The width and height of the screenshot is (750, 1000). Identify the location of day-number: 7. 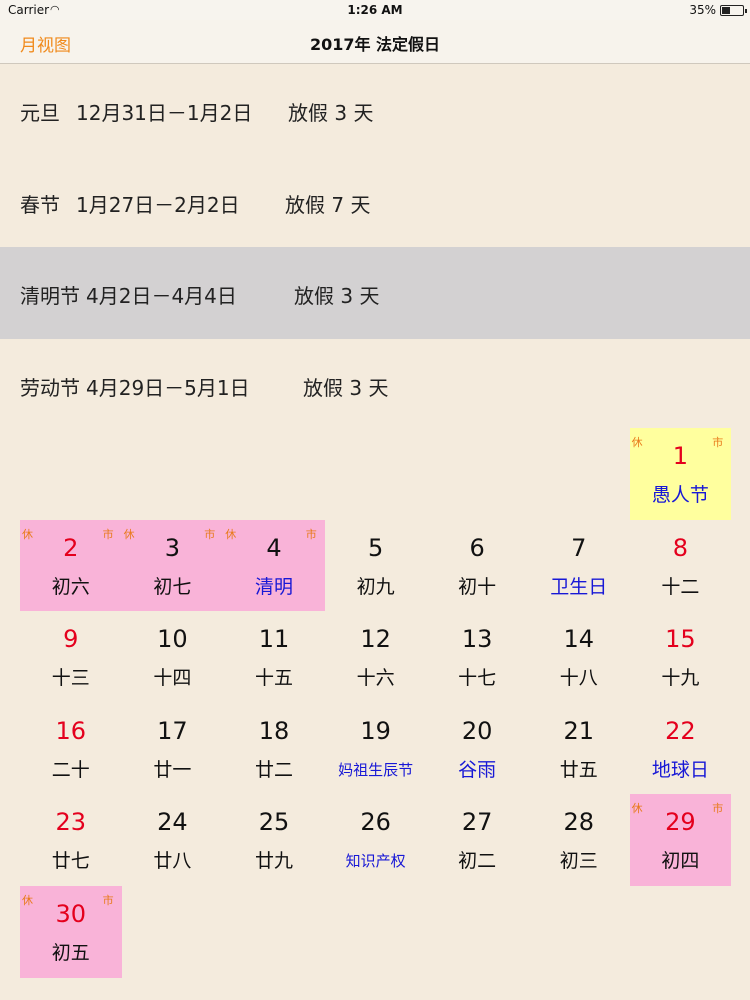
(579, 547).